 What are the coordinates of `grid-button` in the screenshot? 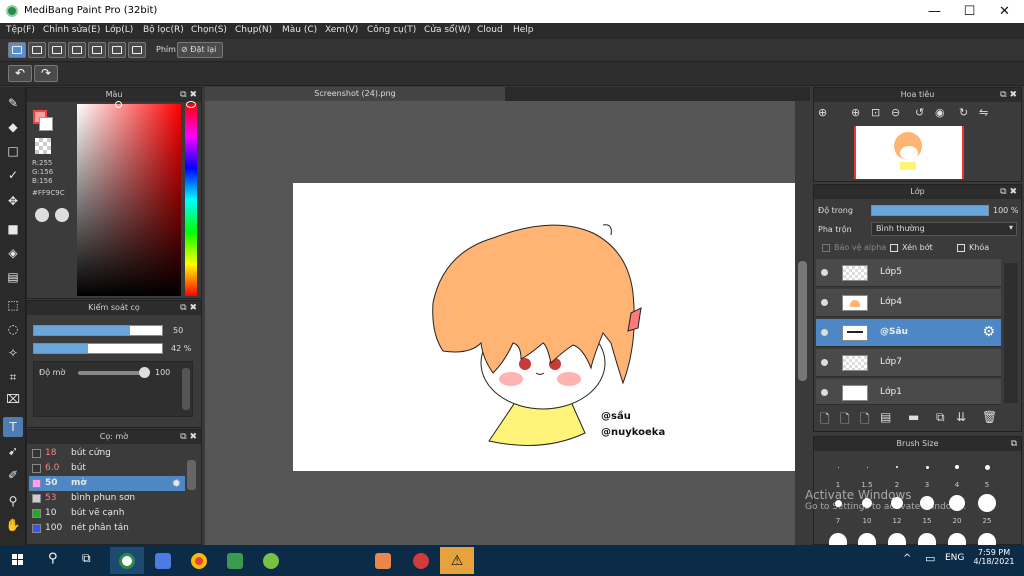 It's located at (137, 50).